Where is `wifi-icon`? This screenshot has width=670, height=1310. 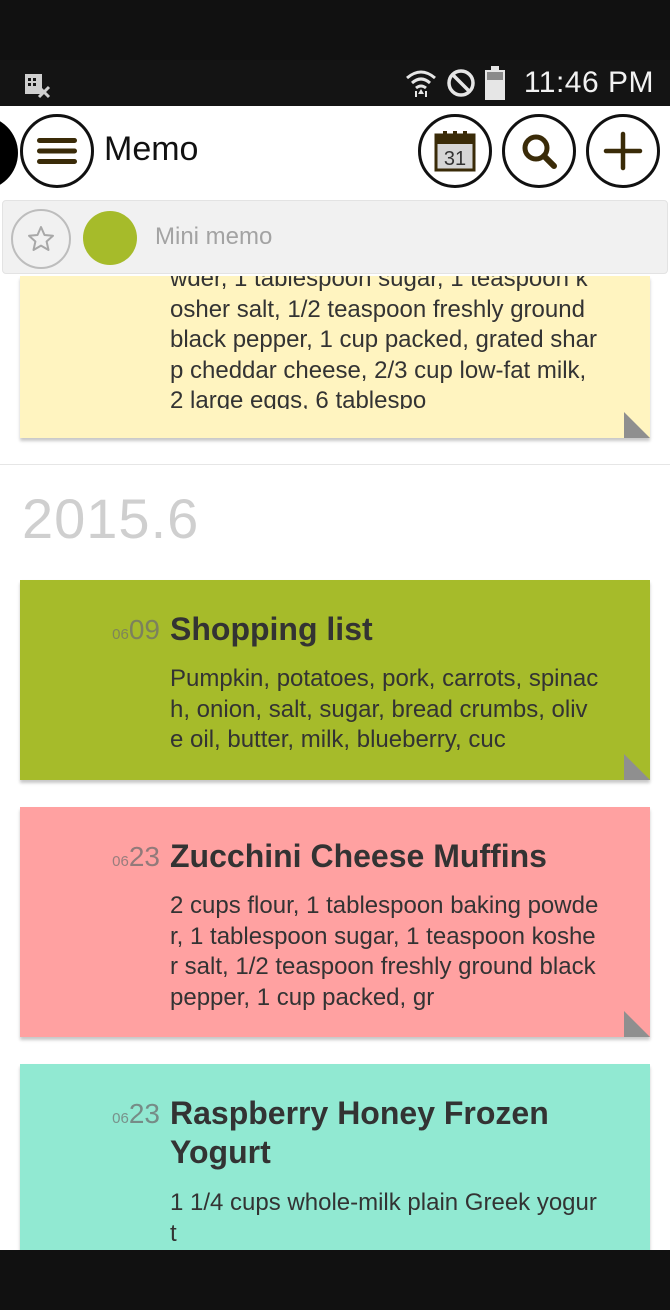 wifi-icon is located at coordinates (420, 83).